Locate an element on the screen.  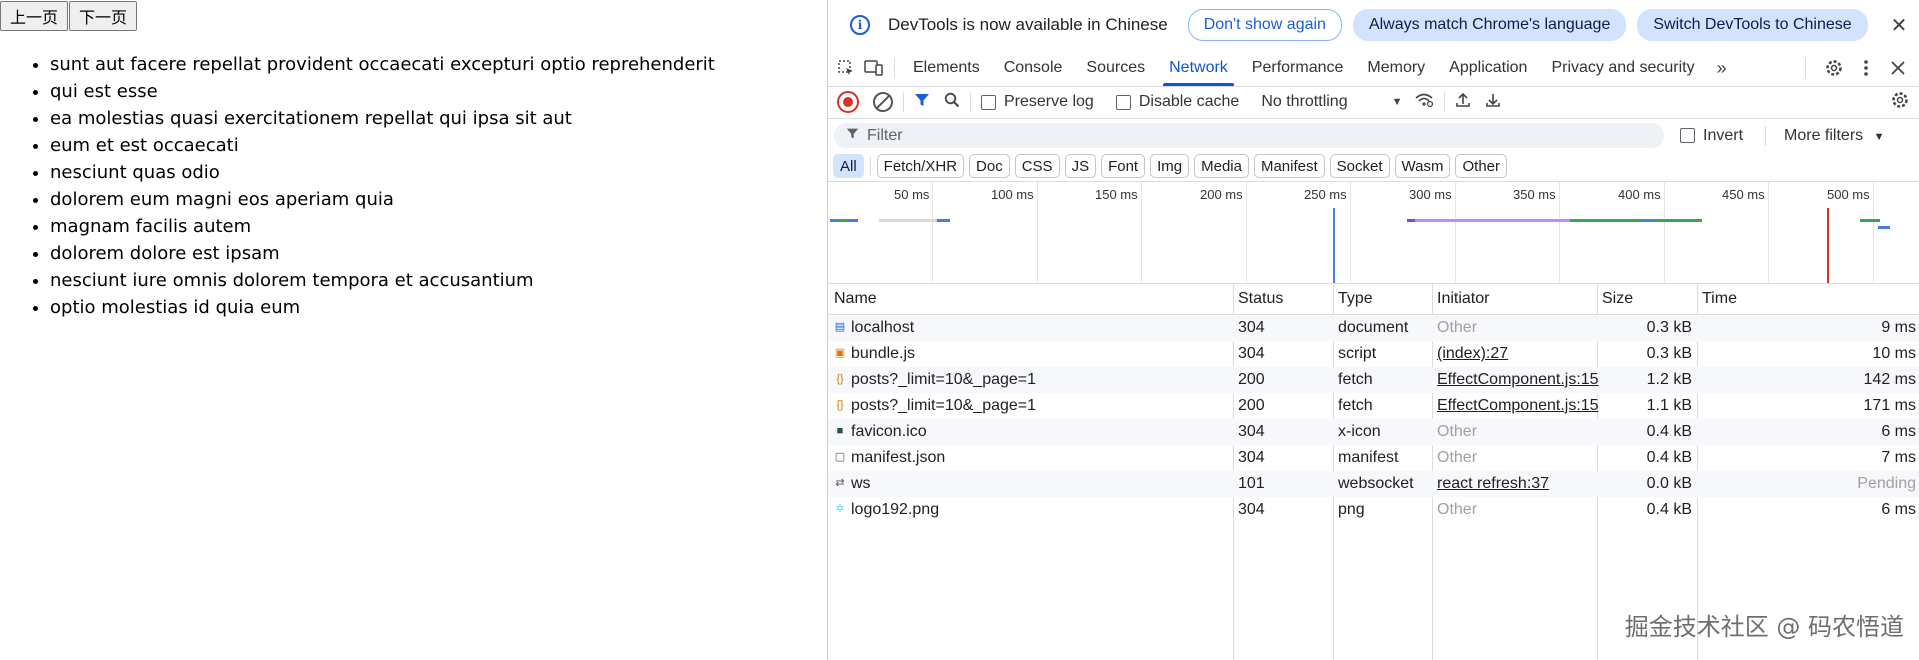
column-header-size: Size is located at coordinates (1617, 299).